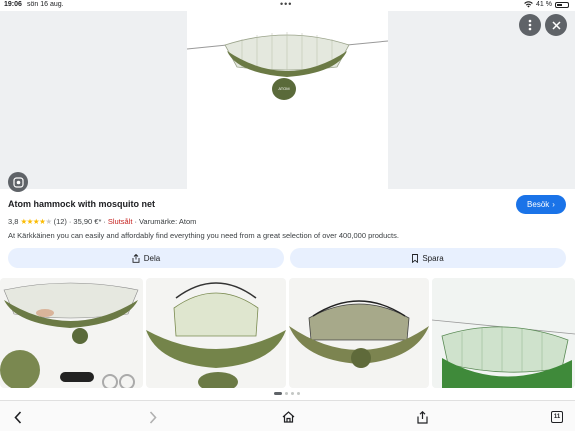 The width and height of the screenshot is (575, 431). I want to click on chevron-left-icon, so click(18, 417).